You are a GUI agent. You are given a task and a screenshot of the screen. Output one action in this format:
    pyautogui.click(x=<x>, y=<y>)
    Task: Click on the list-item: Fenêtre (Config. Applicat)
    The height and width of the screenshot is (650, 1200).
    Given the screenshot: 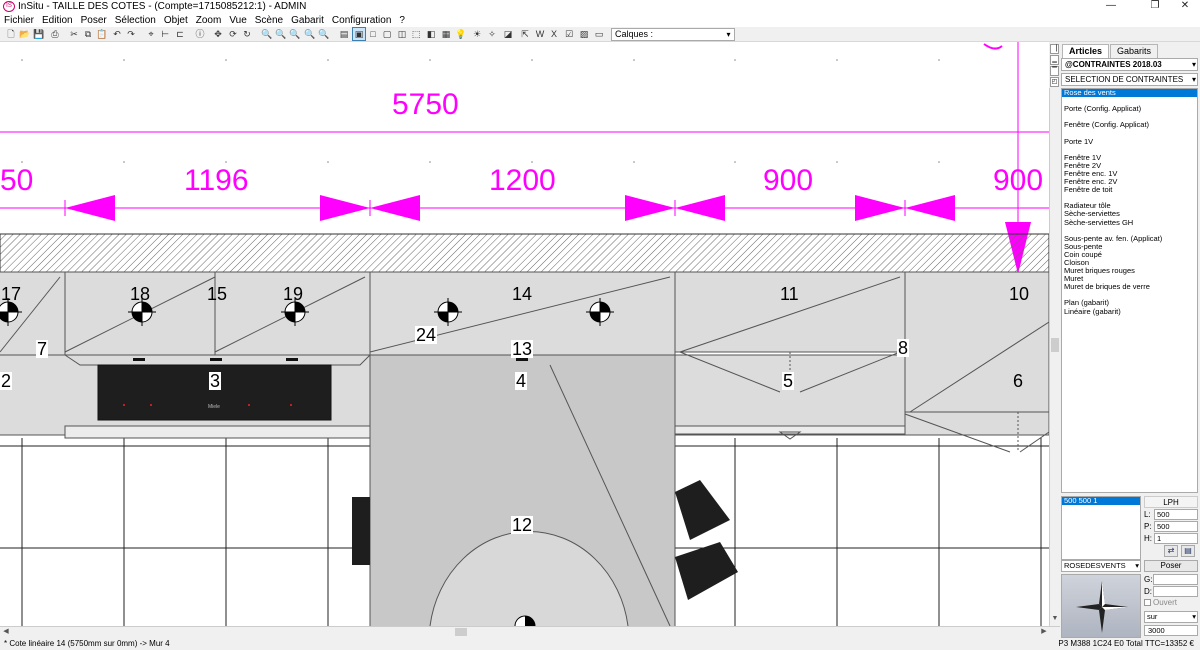 What is the action you would take?
    pyautogui.click(x=1129, y=125)
    